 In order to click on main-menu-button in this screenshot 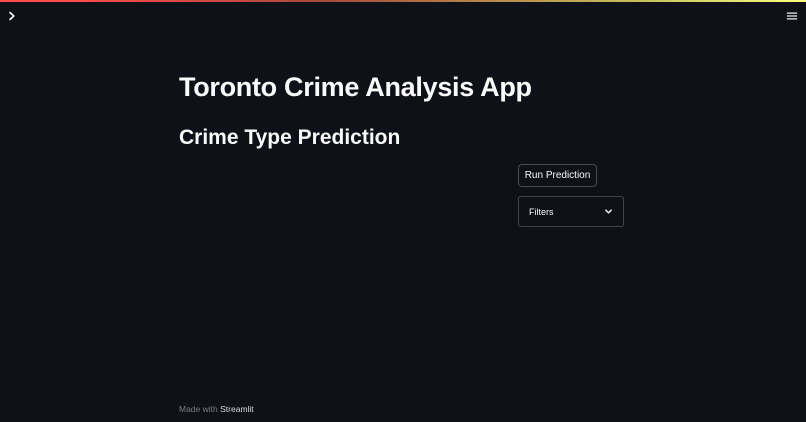, I will do `click(792, 16)`.